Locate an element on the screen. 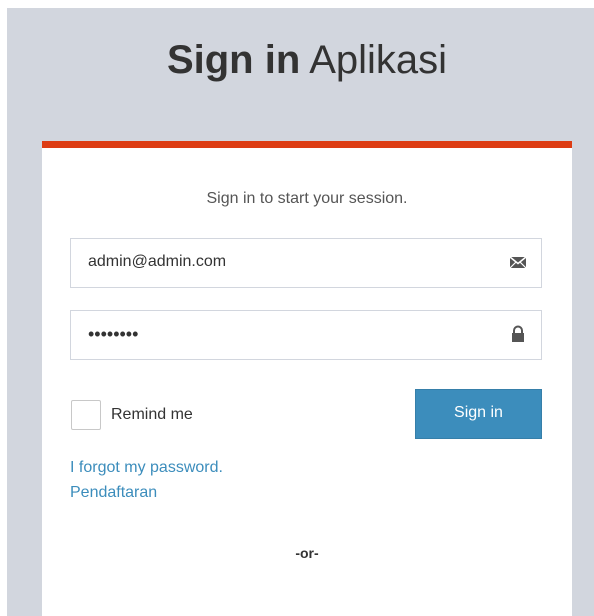 This screenshot has height=616, width=594. lock-icon is located at coordinates (518, 333).